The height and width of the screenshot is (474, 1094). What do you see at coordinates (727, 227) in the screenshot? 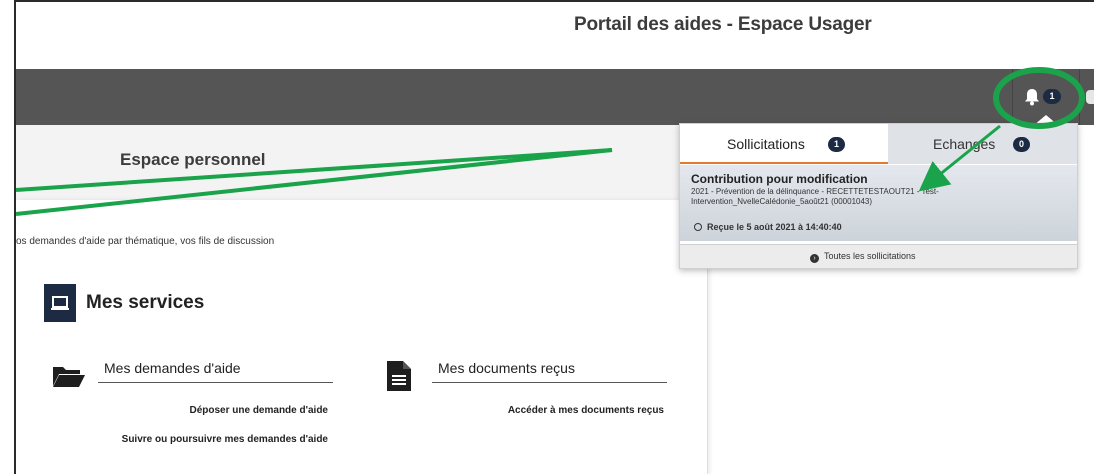
I see `received-prefix: Reçue le` at bounding box center [727, 227].